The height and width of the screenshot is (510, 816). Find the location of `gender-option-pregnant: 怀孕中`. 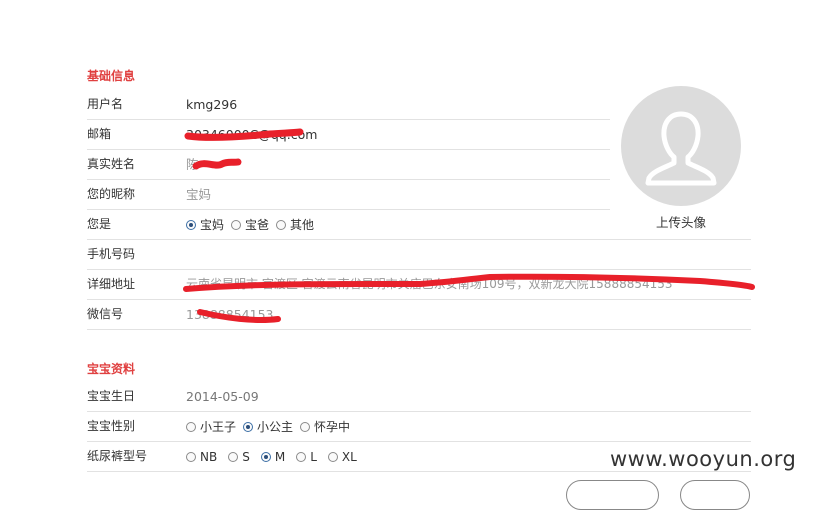

gender-option-pregnant: 怀孕中 is located at coordinates (325, 426).